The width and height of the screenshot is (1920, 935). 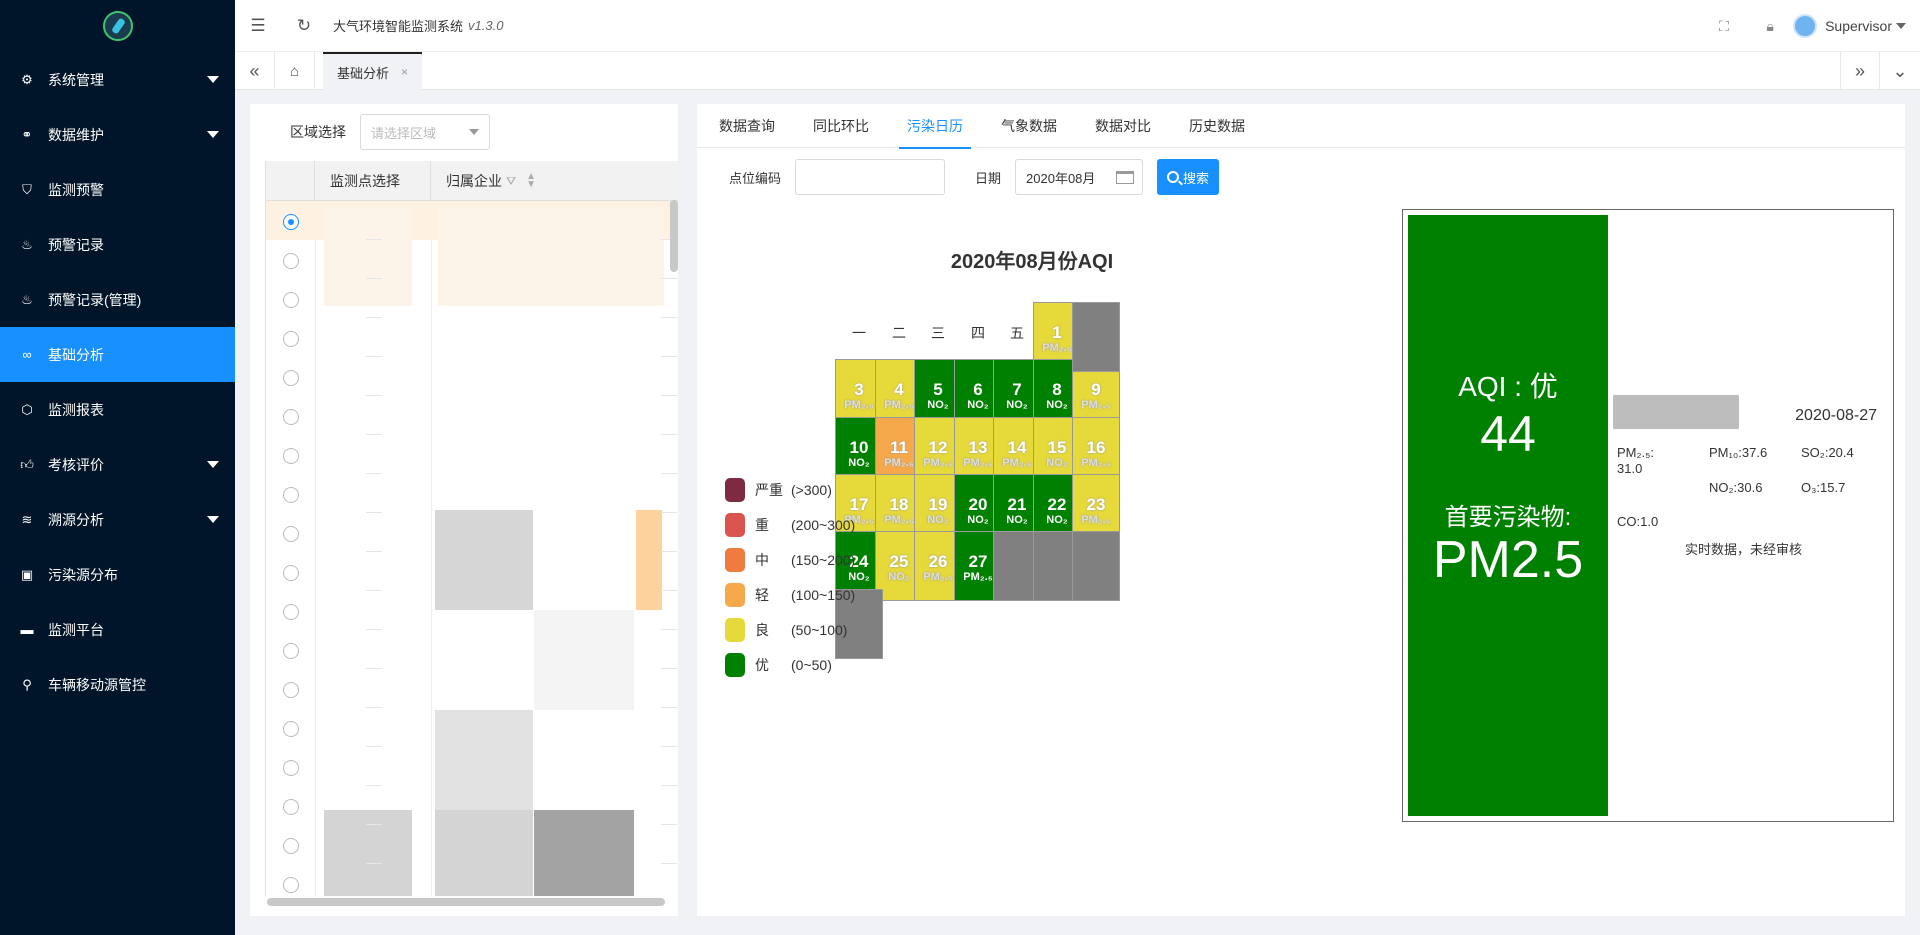 I want to click on sidebar-item: ≋ 溯源分析, so click(x=117, y=519).